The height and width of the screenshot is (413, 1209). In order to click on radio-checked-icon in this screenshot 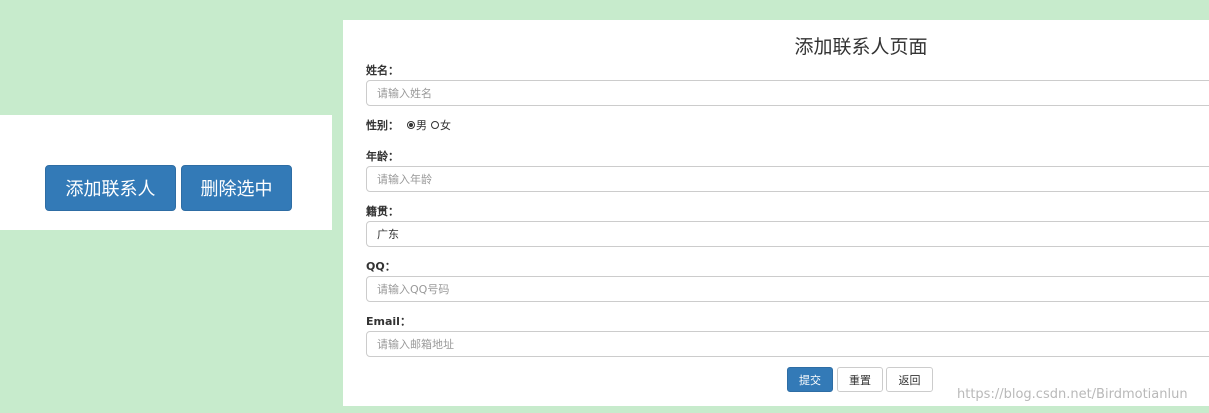, I will do `click(411, 125)`.